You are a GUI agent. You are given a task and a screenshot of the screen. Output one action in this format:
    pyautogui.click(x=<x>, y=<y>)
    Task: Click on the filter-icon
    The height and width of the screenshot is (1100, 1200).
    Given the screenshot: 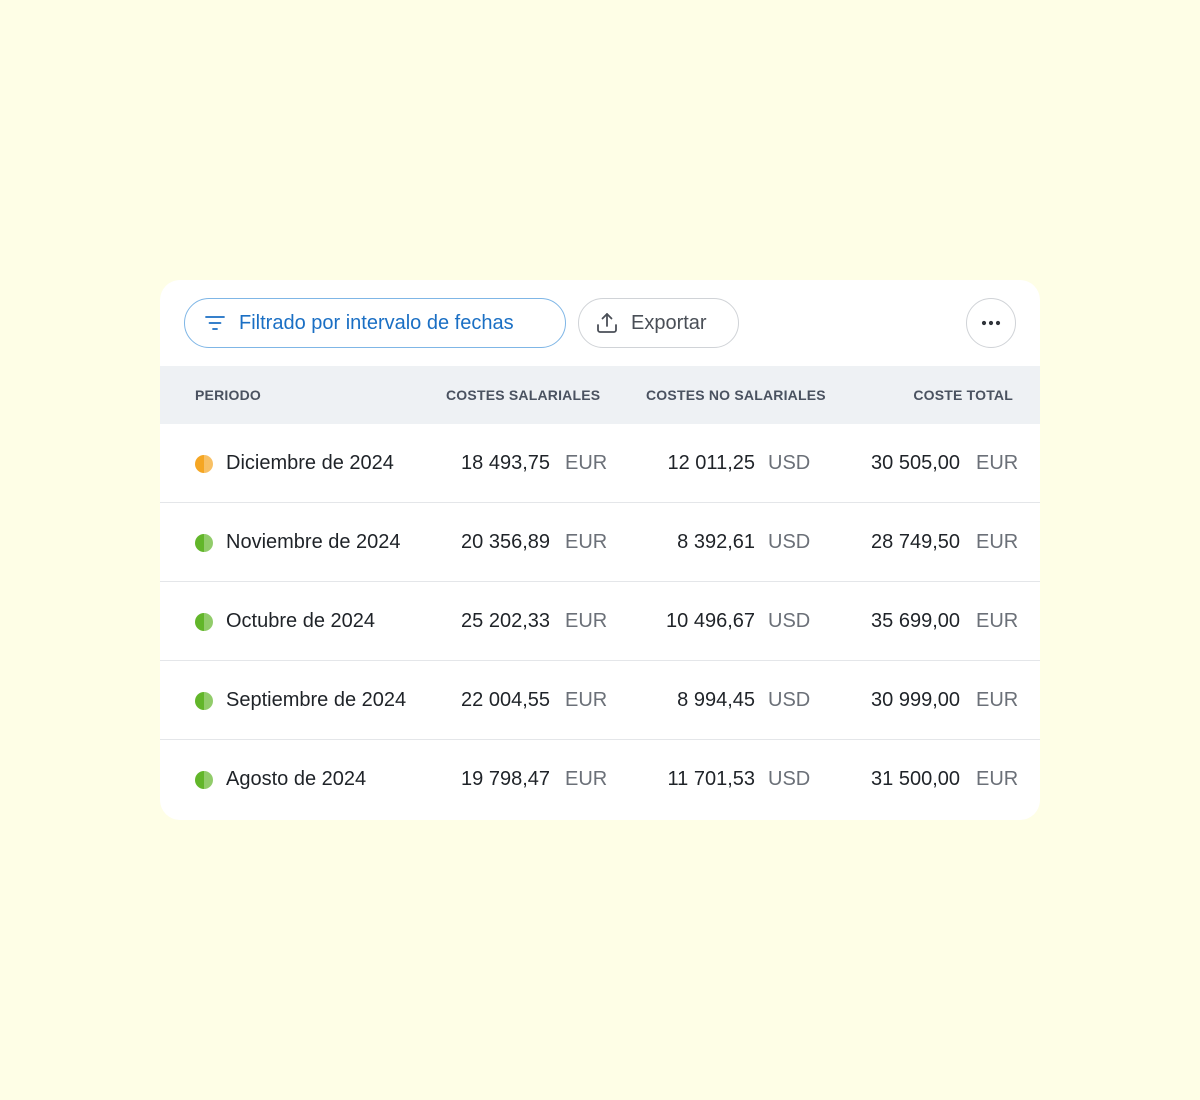 What is the action you would take?
    pyautogui.click(x=215, y=323)
    